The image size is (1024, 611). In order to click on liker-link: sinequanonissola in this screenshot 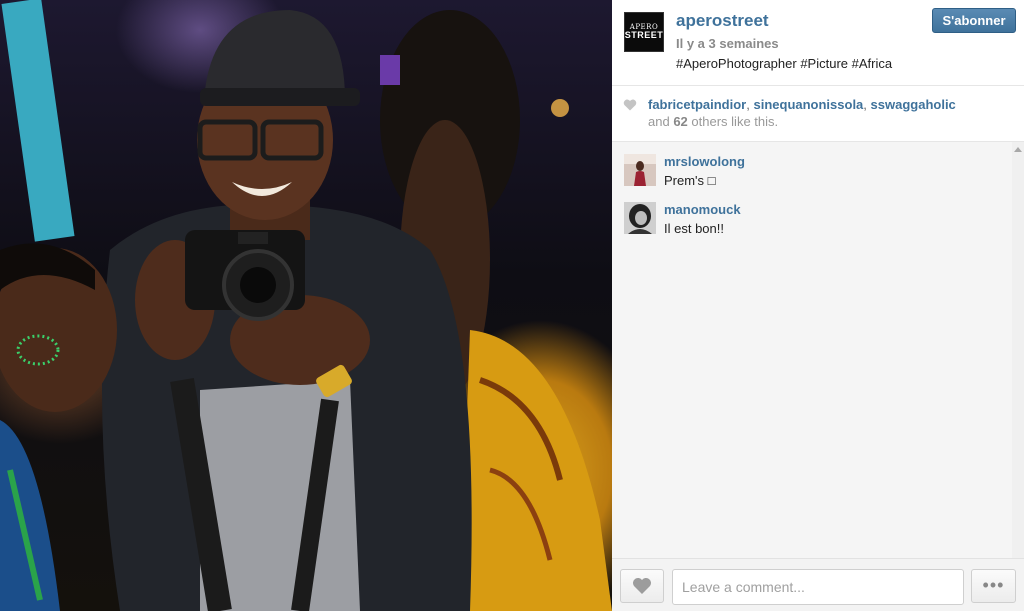, I will do `click(808, 104)`.